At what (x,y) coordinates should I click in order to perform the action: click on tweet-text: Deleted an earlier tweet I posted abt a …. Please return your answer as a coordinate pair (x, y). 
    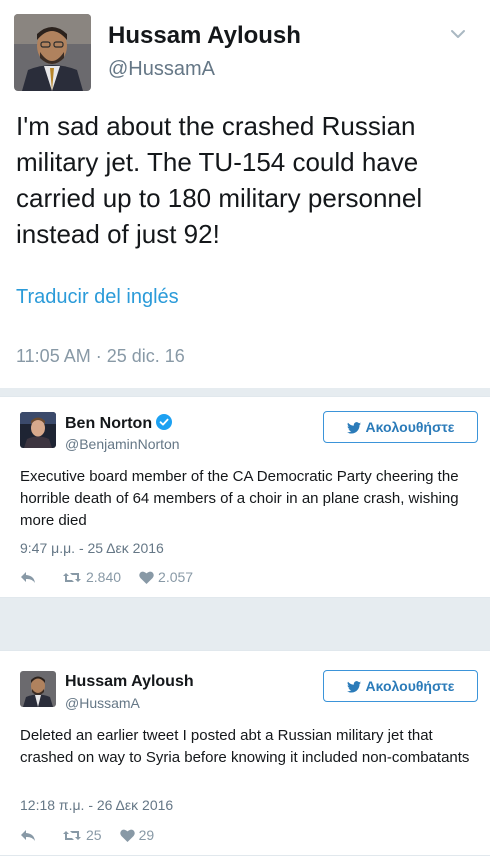
    Looking at the image, I should click on (245, 746).